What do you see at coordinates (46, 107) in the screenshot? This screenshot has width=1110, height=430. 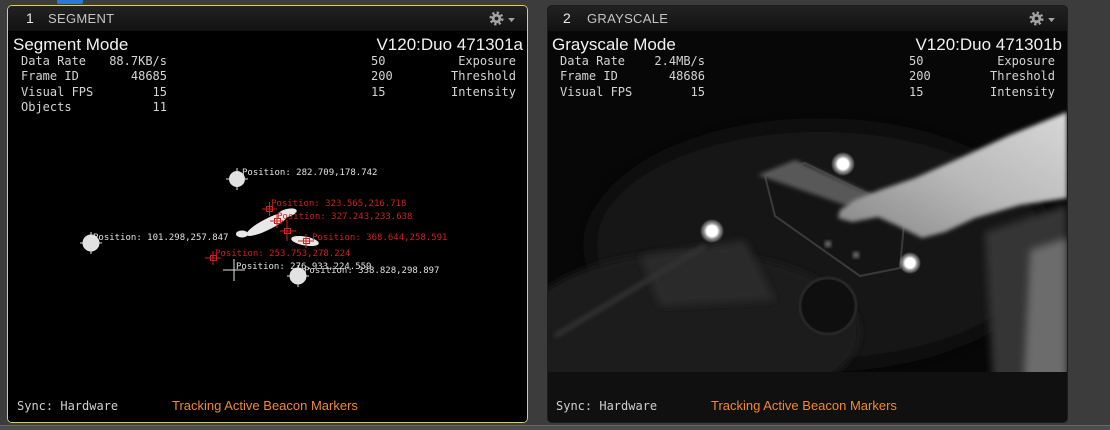 I see `stat-label: Objects` at bounding box center [46, 107].